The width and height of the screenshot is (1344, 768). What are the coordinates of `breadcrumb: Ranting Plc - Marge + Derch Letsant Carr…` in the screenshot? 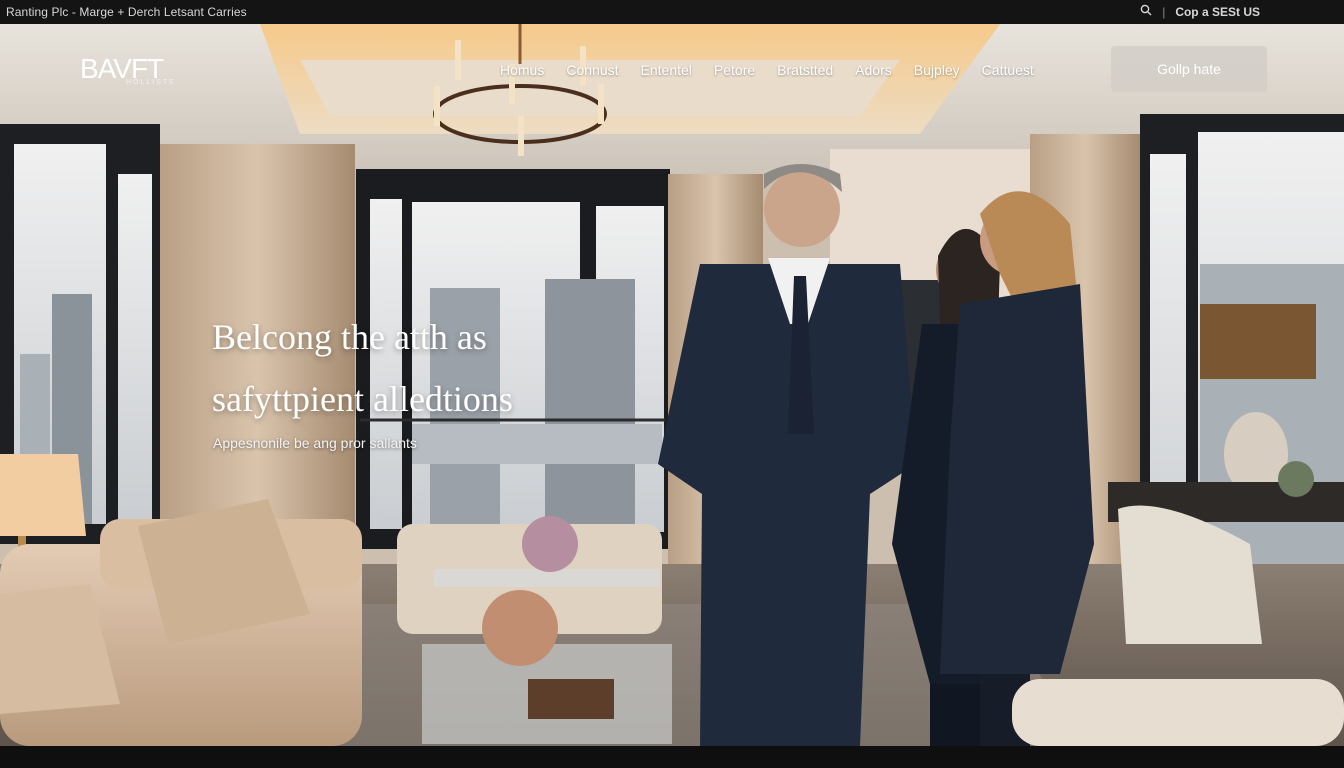 It's located at (126, 12).